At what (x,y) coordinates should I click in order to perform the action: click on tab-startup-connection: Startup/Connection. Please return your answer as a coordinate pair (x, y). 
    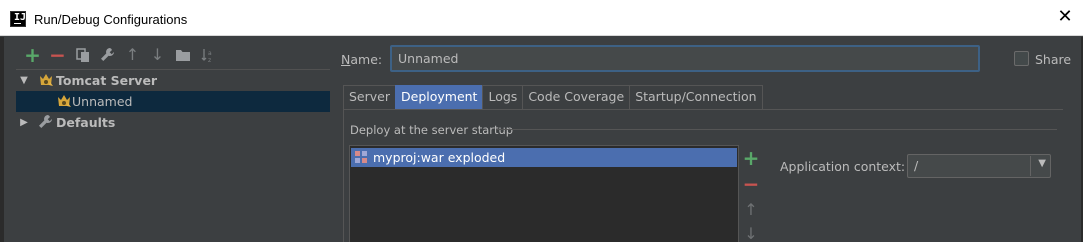
    Looking at the image, I should click on (696, 97).